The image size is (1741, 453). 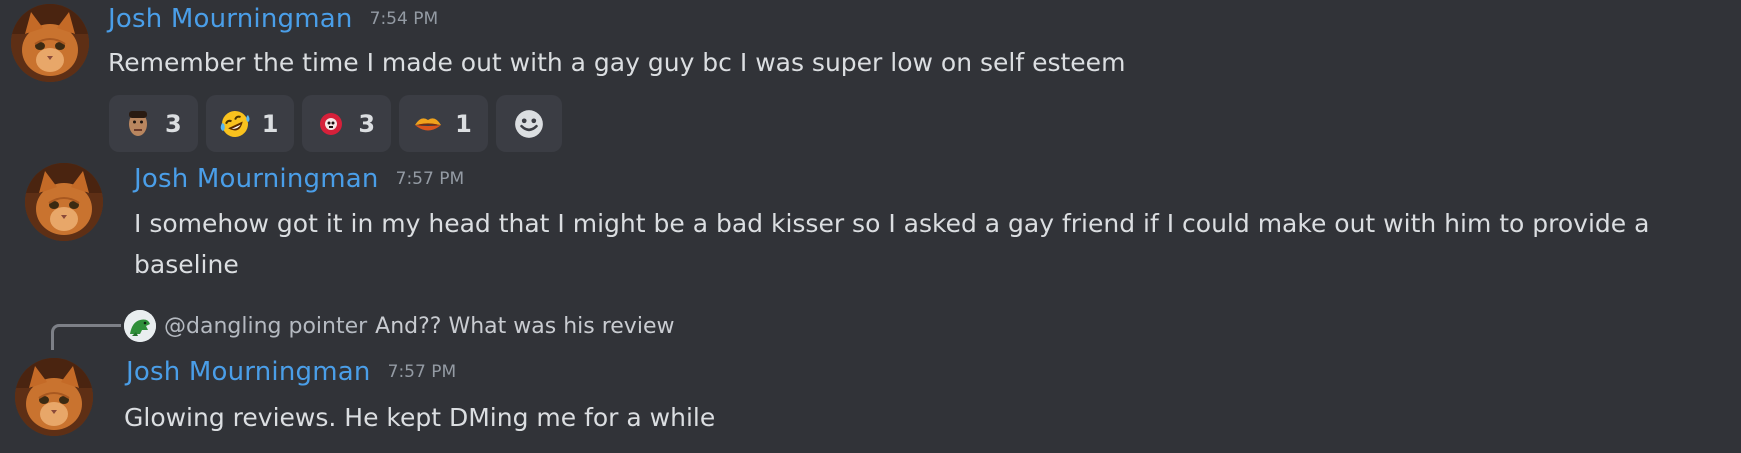 I want to click on reply-connector, so click(x=86, y=337).